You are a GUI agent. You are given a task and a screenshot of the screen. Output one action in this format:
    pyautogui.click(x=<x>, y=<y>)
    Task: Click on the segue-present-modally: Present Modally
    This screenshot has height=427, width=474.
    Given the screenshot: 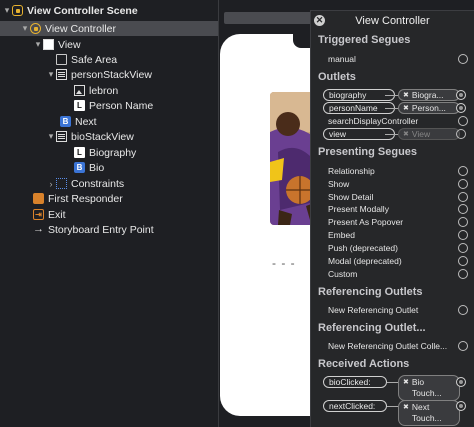 What is the action you would take?
    pyautogui.click(x=398, y=209)
    